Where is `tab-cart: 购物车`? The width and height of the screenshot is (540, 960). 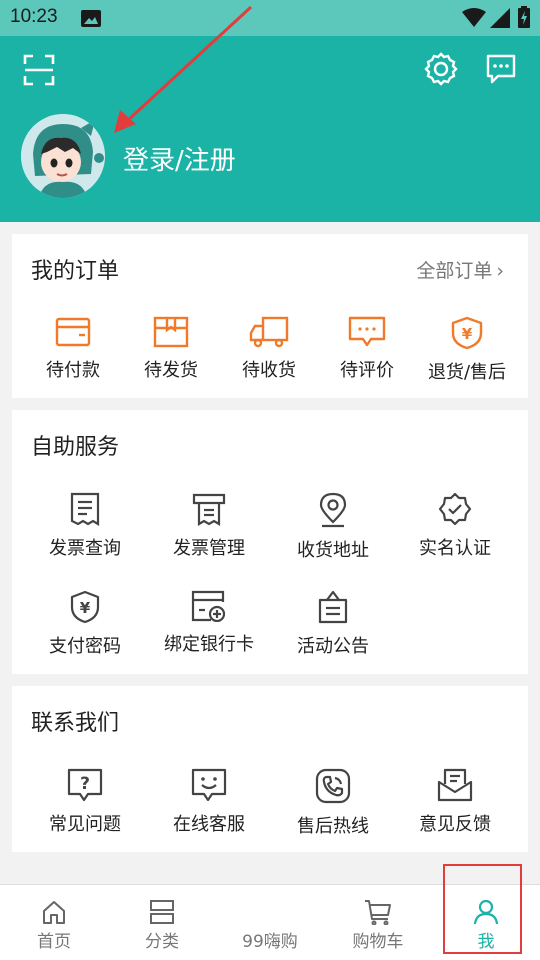 tab-cart: 购物车 is located at coordinates (378, 922).